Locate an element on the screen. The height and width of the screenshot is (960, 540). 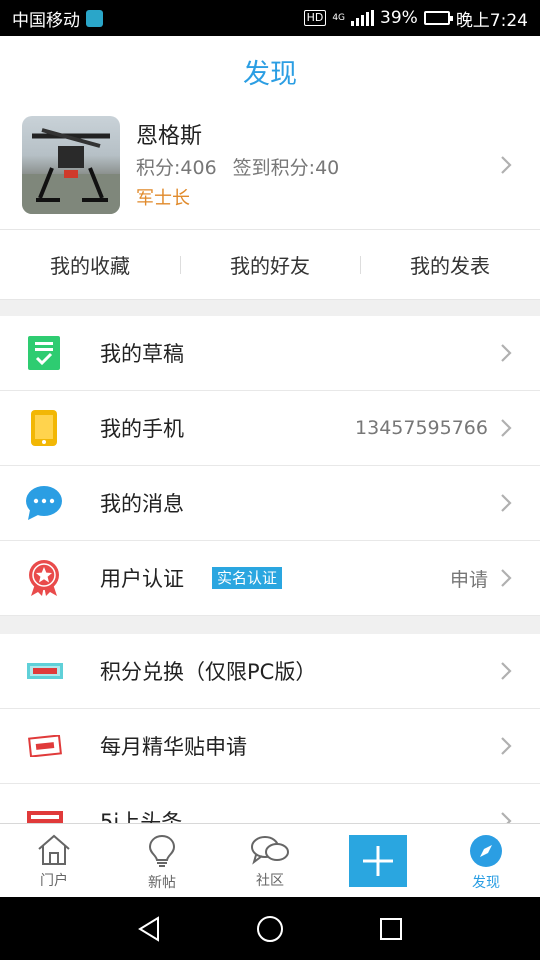
avatar is located at coordinates (71, 165).